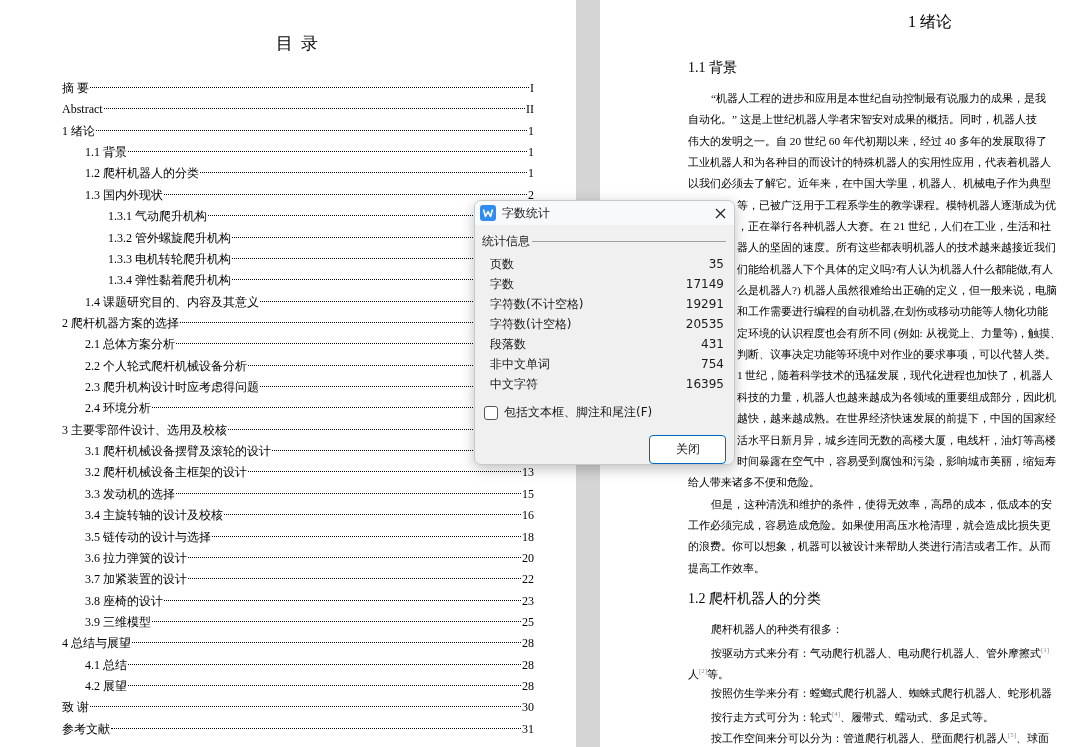 The height and width of the screenshot is (747, 1070). What do you see at coordinates (578, 412) in the screenshot?
I see `checkbox-label: 包括文本框、脚注和尾注(F)` at bounding box center [578, 412].